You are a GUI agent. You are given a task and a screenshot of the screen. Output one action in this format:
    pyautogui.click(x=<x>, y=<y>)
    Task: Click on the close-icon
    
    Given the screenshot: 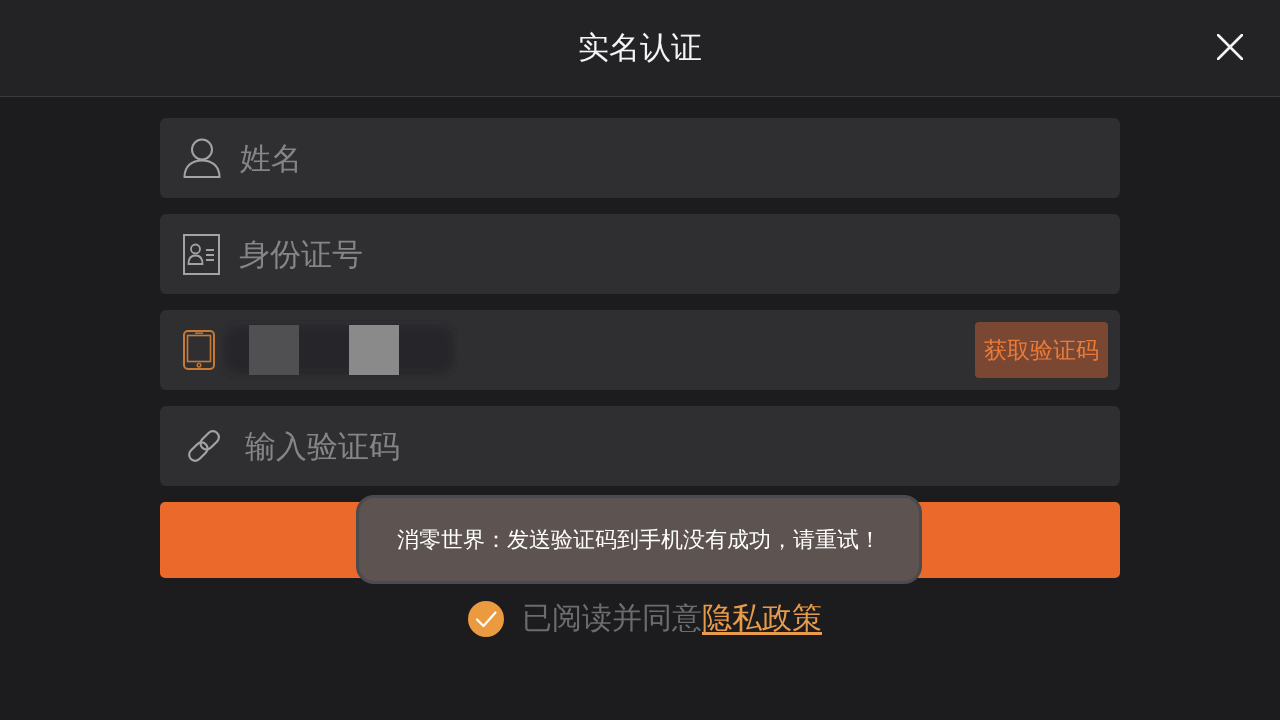 What is the action you would take?
    pyautogui.click(x=1230, y=47)
    